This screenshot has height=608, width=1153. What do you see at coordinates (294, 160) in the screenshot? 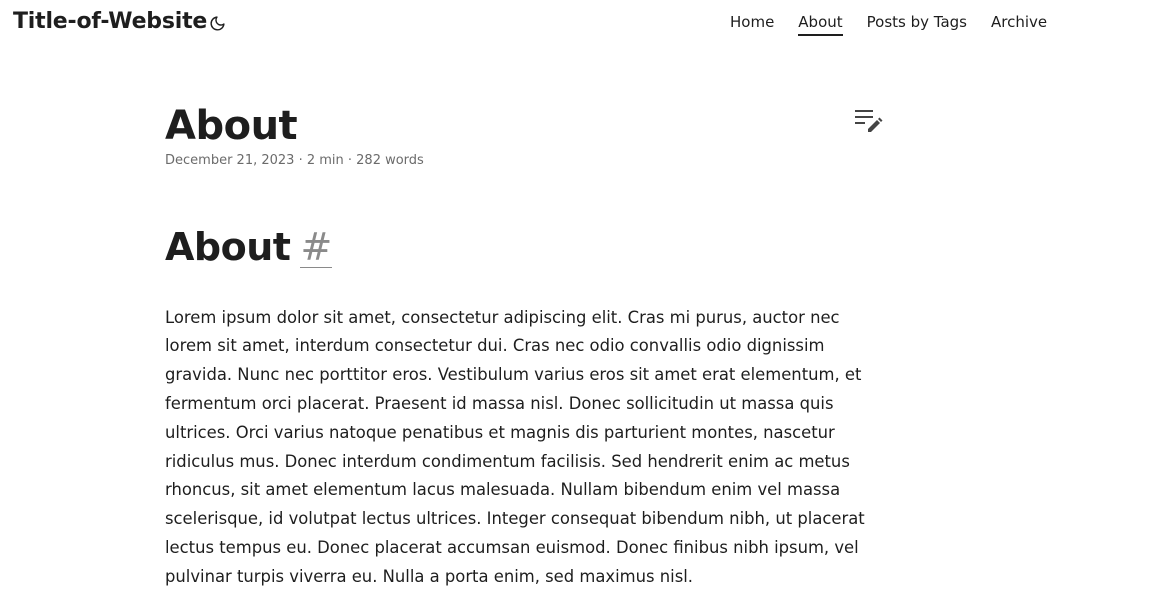
I see `post-meta: December 21, 2023 · 2 min · 282 words` at bounding box center [294, 160].